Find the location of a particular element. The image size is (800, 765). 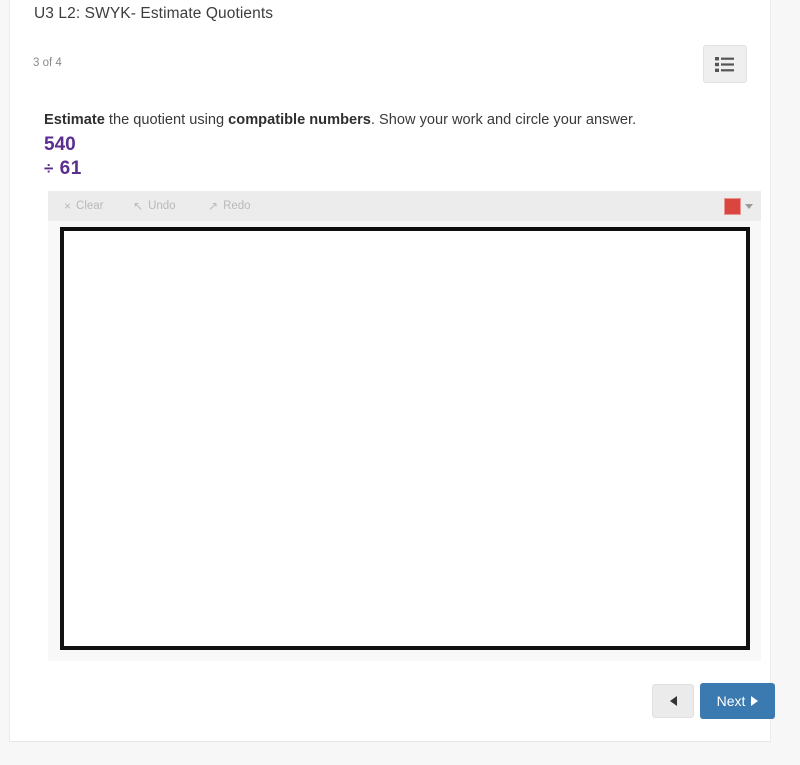

divisor-line: ÷ 61 is located at coordinates (63, 169).